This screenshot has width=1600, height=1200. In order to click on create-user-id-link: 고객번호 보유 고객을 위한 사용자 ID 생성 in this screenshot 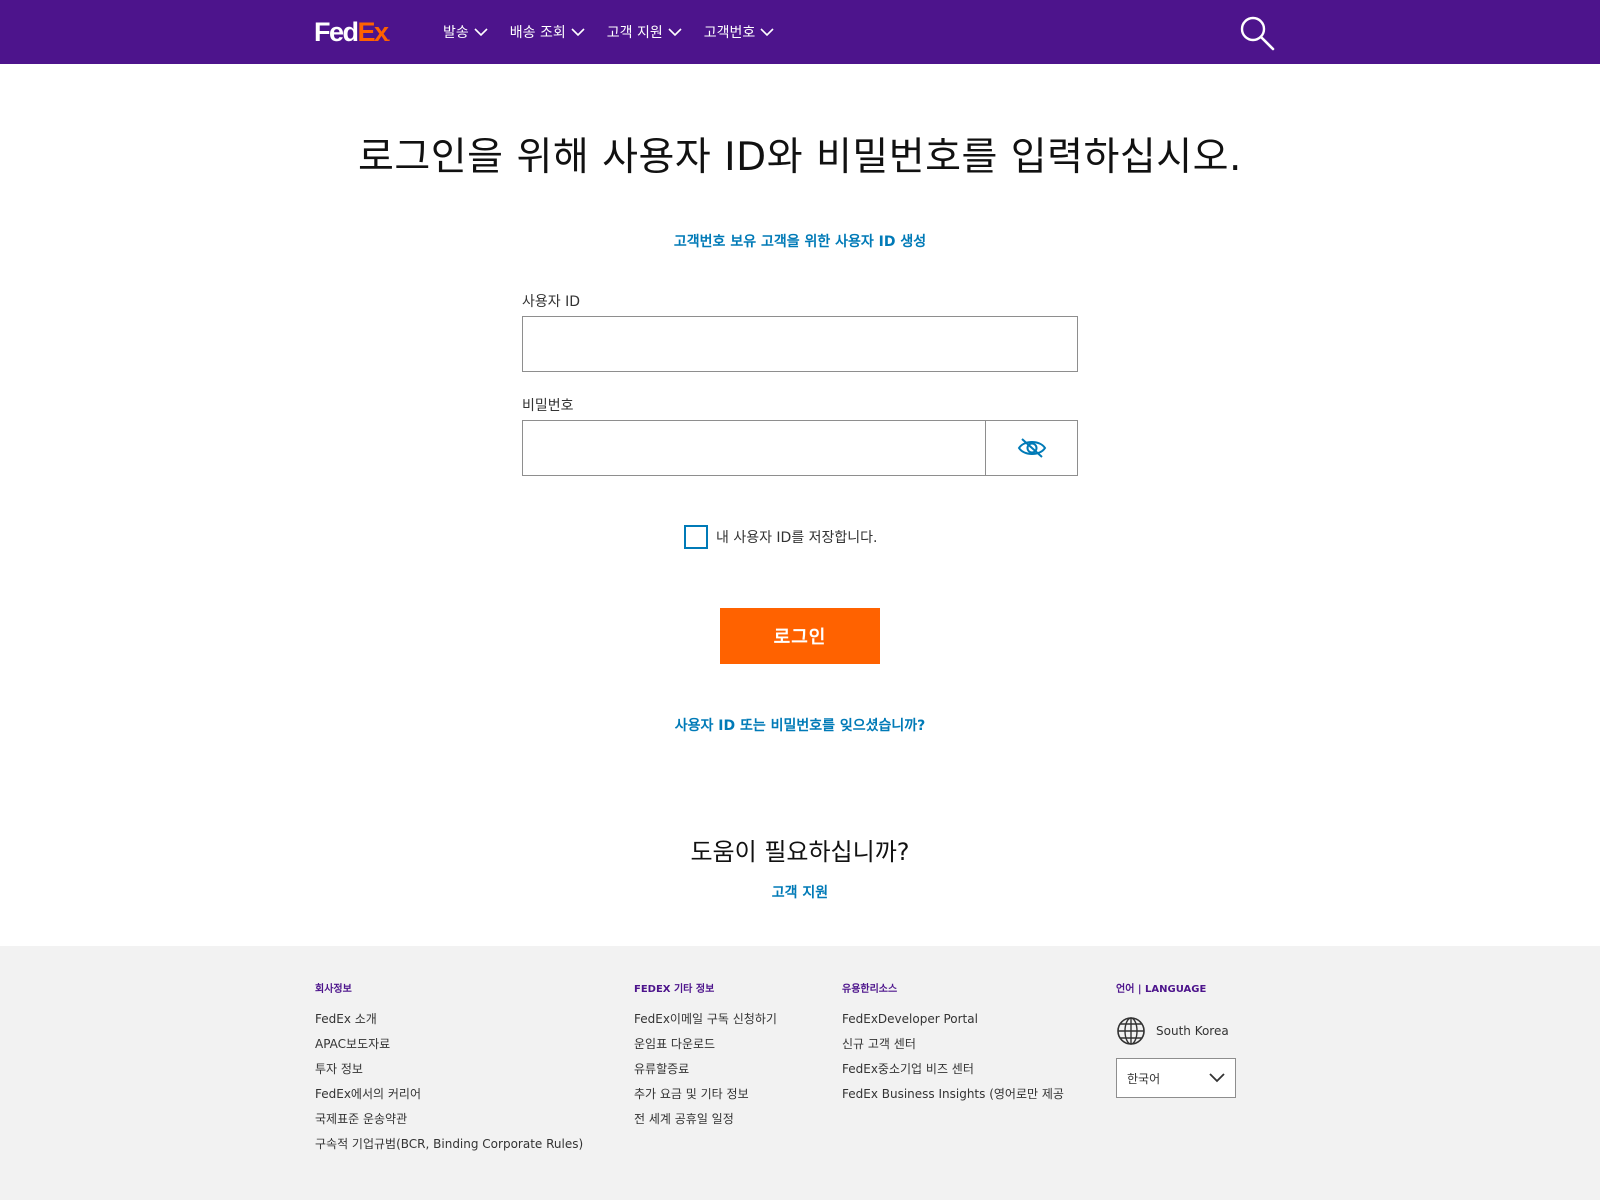, I will do `click(800, 241)`.